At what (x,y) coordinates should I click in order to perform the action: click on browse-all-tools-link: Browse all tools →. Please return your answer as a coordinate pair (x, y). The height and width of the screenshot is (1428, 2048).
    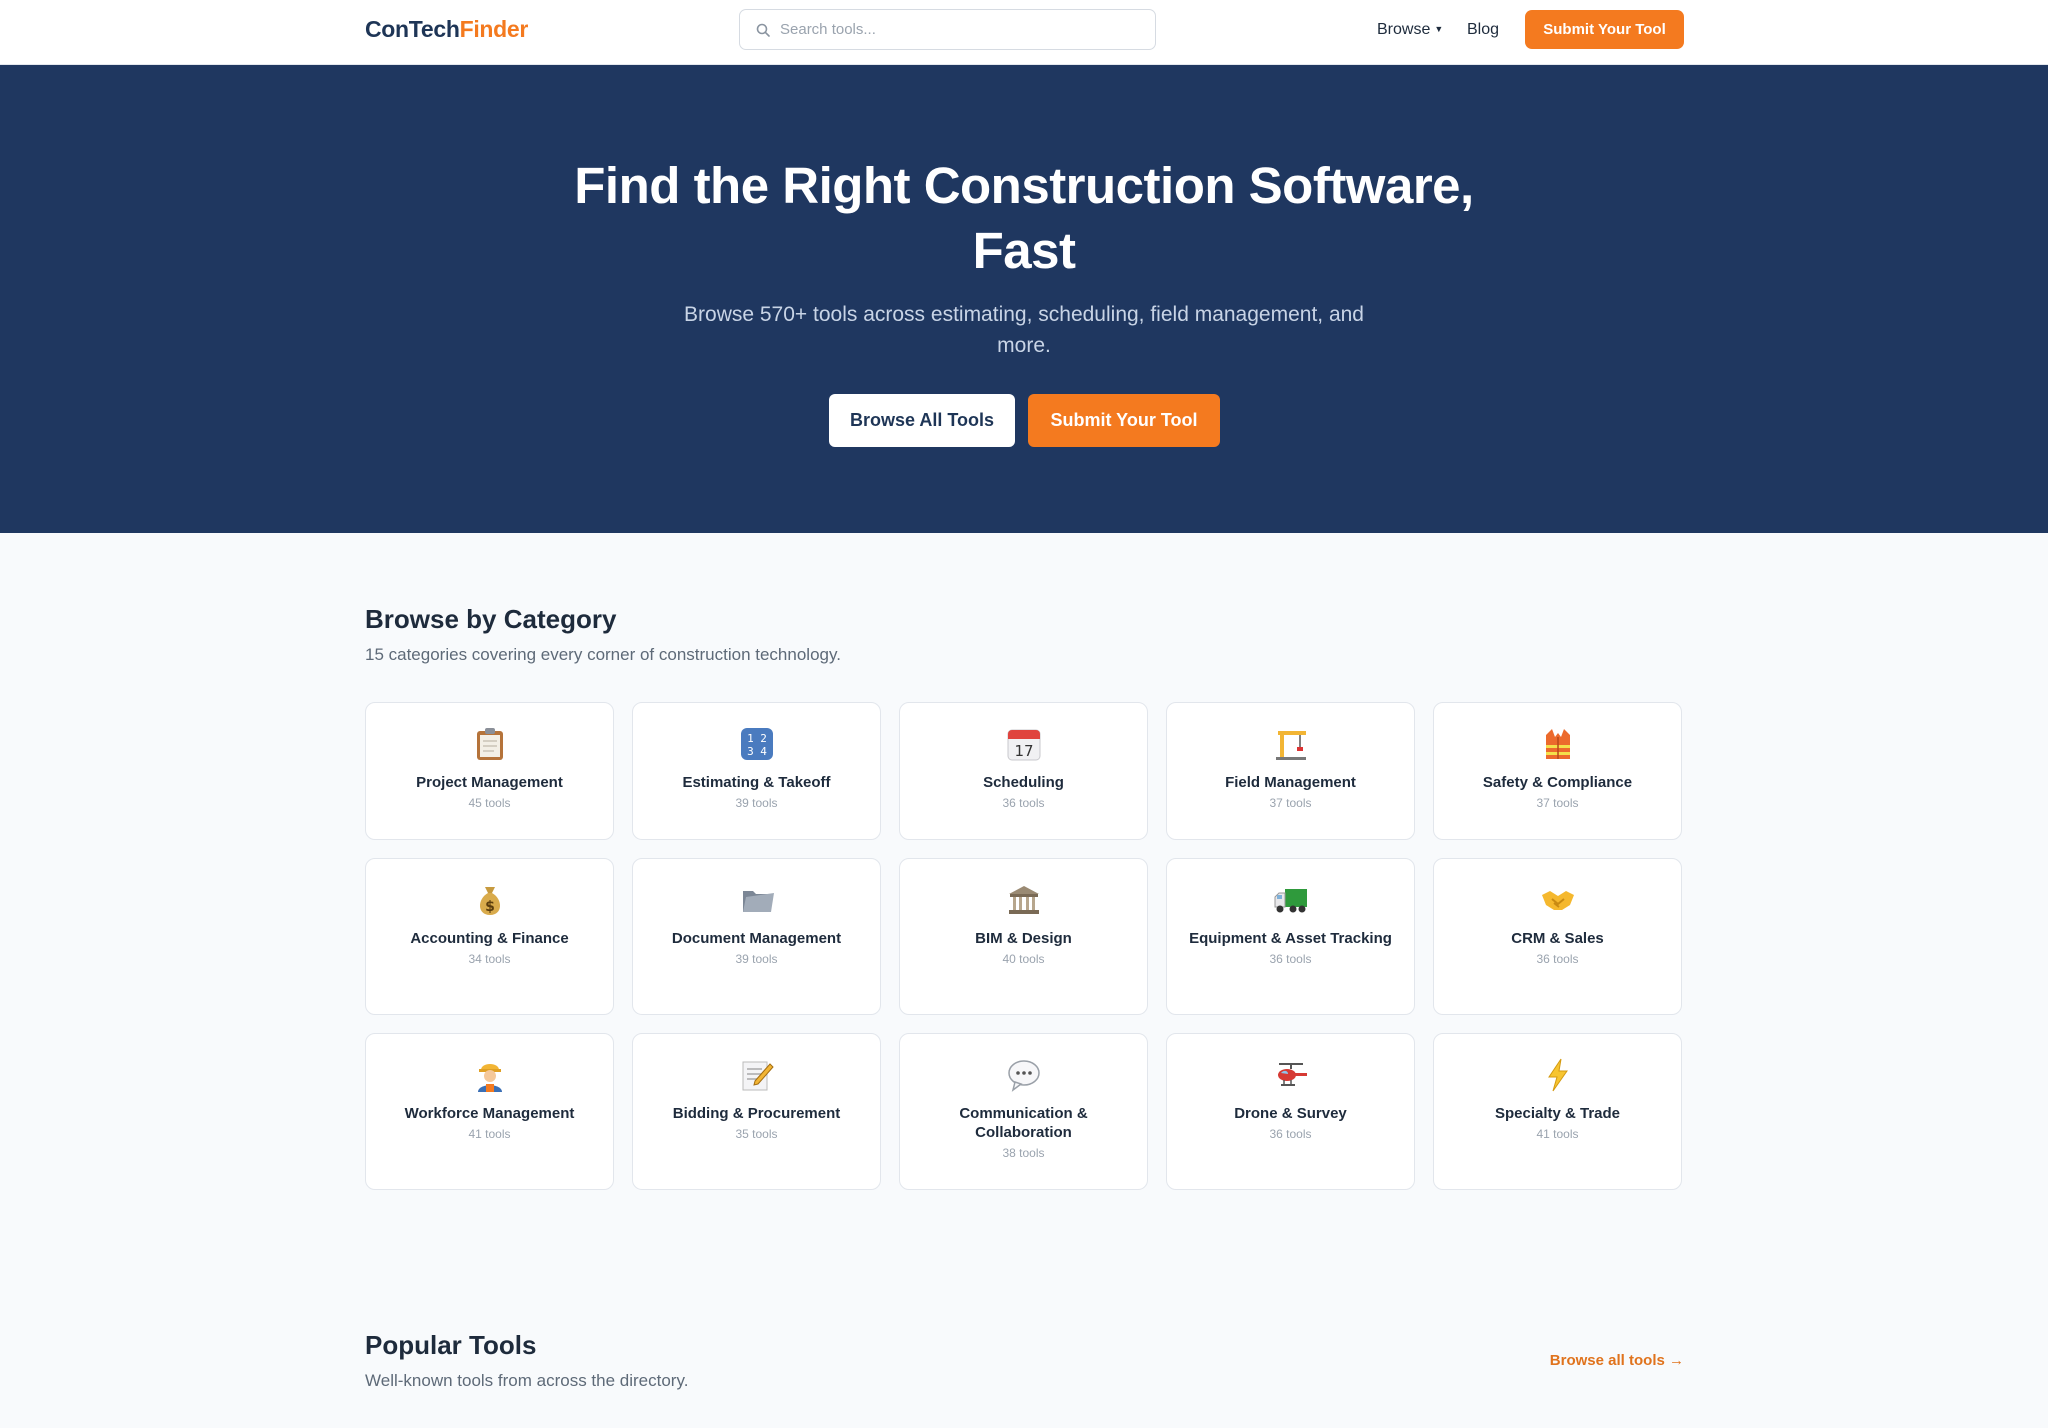
    Looking at the image, I should click on (1592, 1360).